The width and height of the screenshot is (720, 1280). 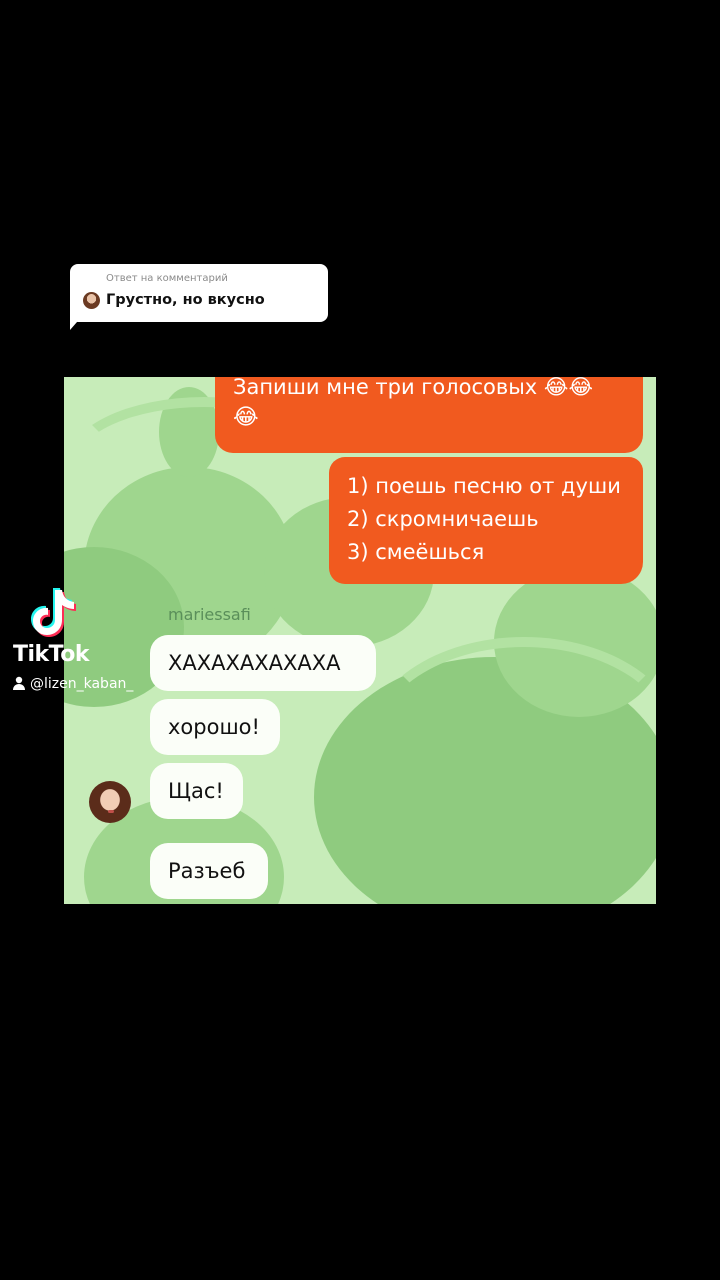 I want to click on outgoing-message: Запиши мне три голосовых 😂😂 😂, so click(x=429, y=415).